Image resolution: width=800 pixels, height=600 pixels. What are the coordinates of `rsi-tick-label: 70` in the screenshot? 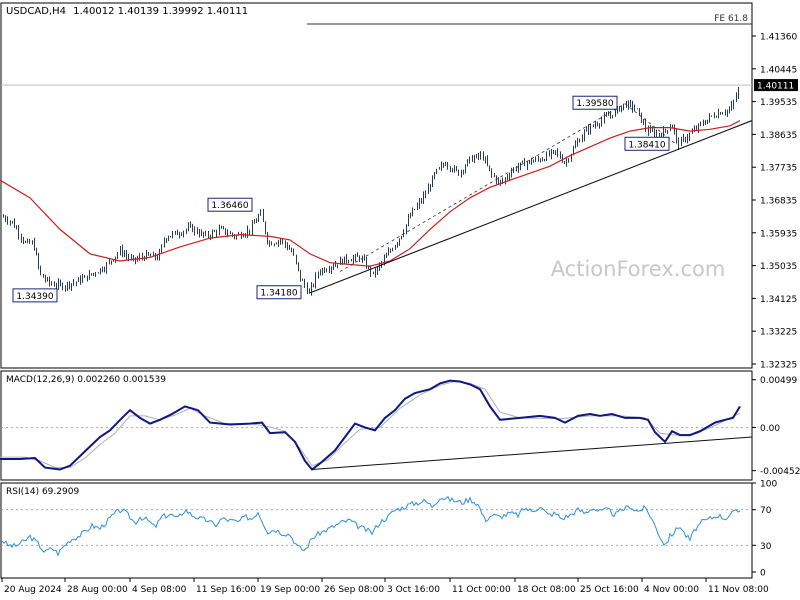 It's located at (766, 511).